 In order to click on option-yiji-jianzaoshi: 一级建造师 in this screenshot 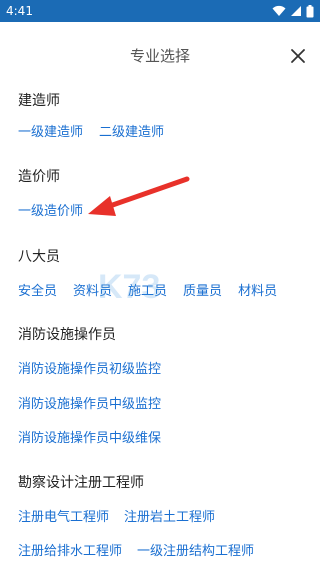, I will do `click(50, 133)`.